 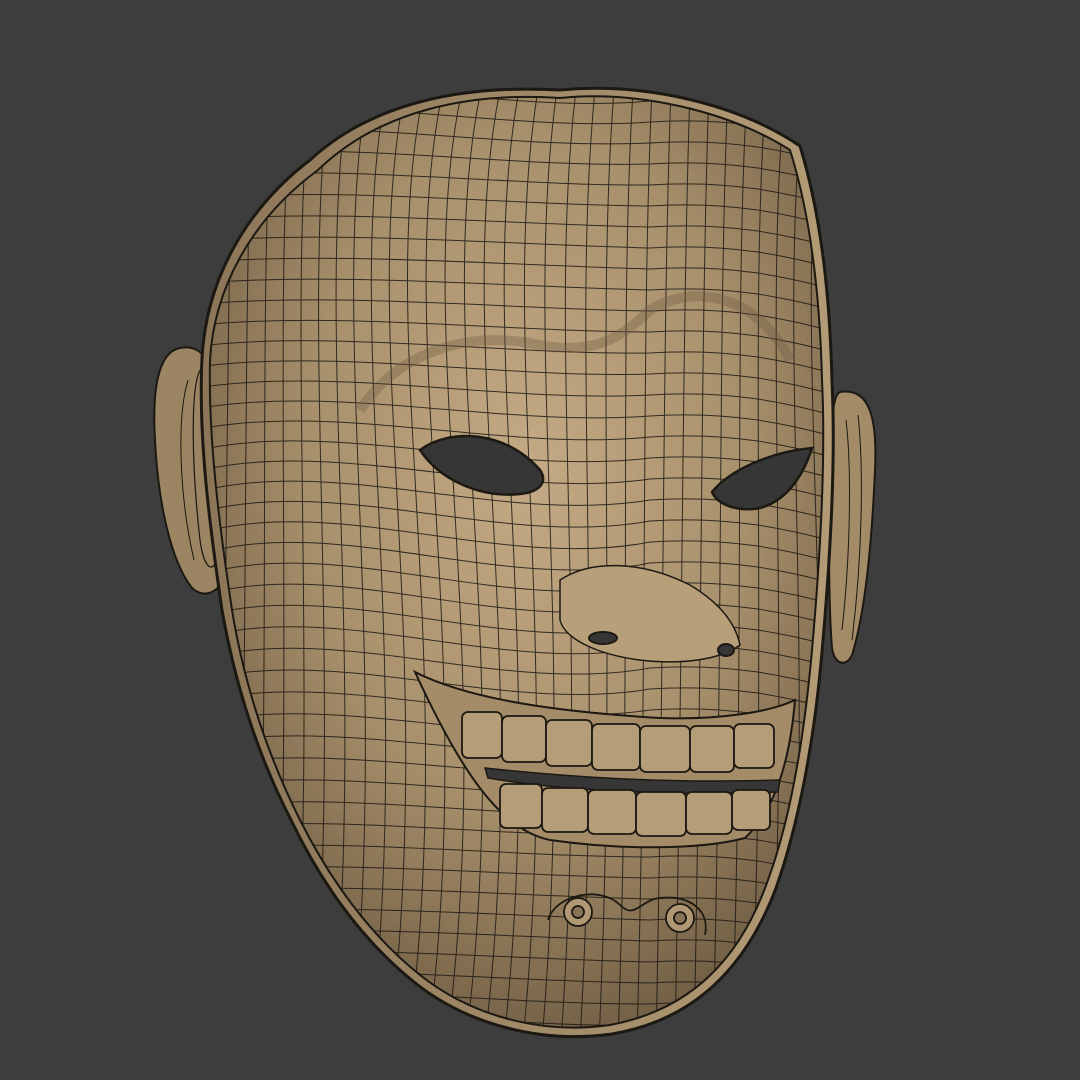 I want to click on left-nostril, so click(x=603, y=638).